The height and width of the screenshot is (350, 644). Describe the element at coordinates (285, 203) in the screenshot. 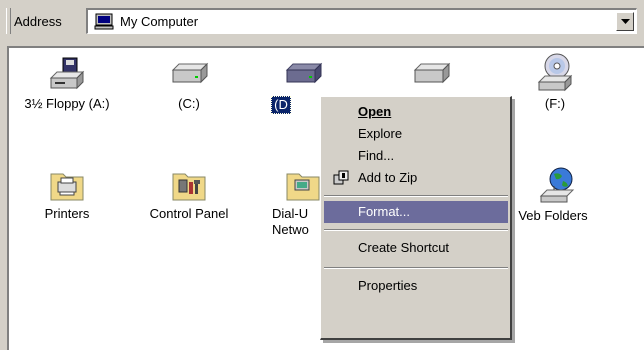

I see `item-dialup: Dial-U Netwo` at that location.